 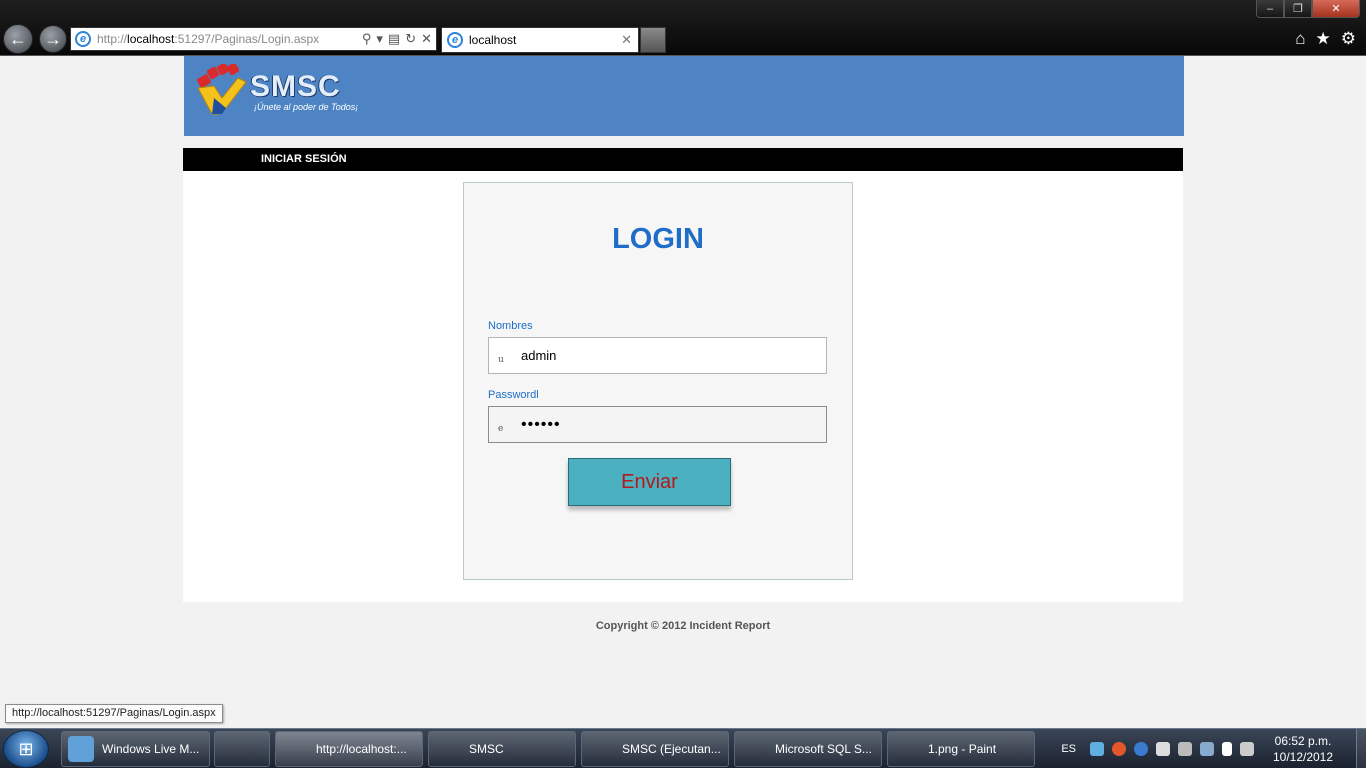 I want to click on chrome-icon, so click(x=242, y=749).